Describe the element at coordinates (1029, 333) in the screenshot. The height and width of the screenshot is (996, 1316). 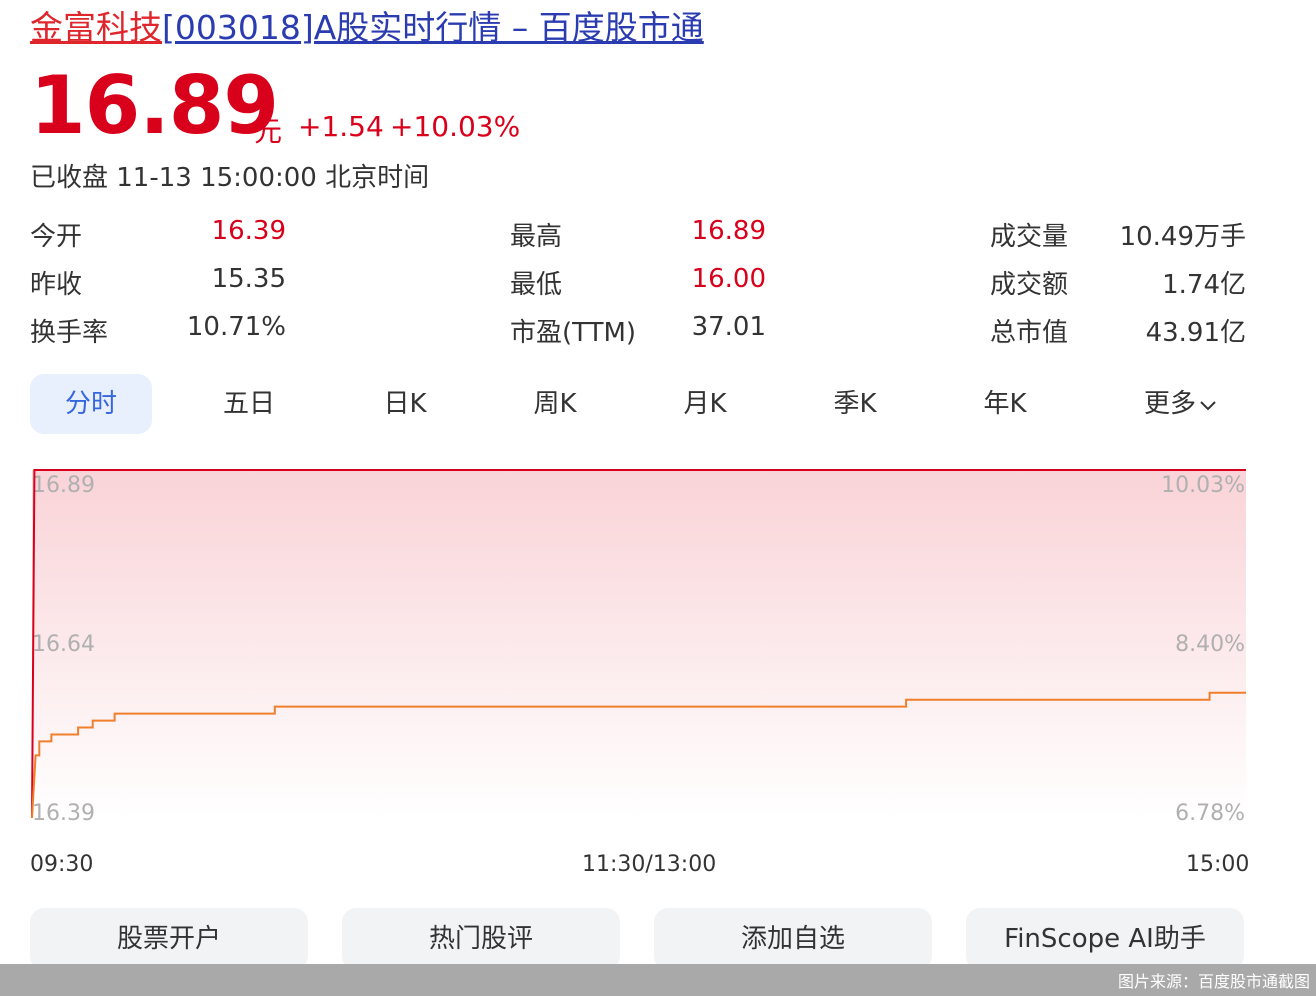
I see `stat-label: 总市值` at that location.